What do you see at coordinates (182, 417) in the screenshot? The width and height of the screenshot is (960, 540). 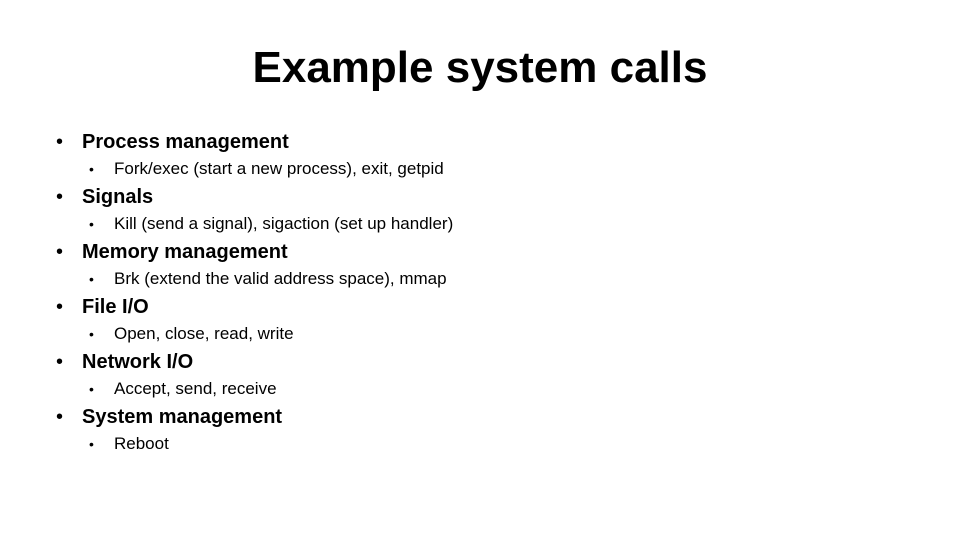 I see `item-label: System management` at bounding box center [182, 417].